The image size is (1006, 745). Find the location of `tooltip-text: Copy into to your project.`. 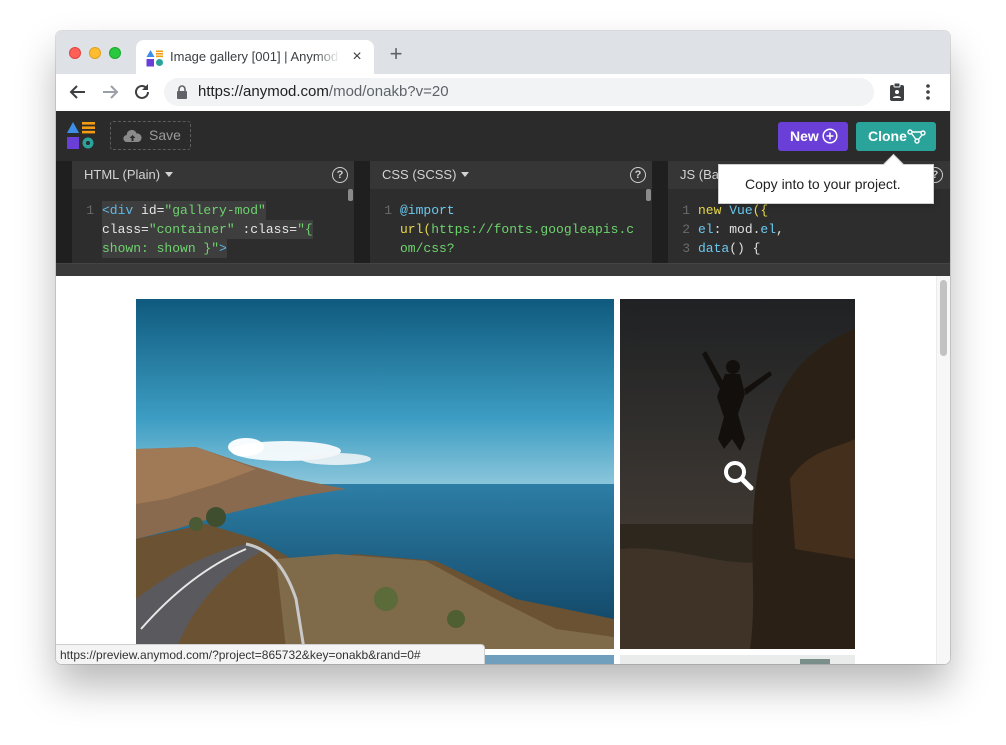

tooltip-text: Copy into to your project. is located at coordinates (823, 184).